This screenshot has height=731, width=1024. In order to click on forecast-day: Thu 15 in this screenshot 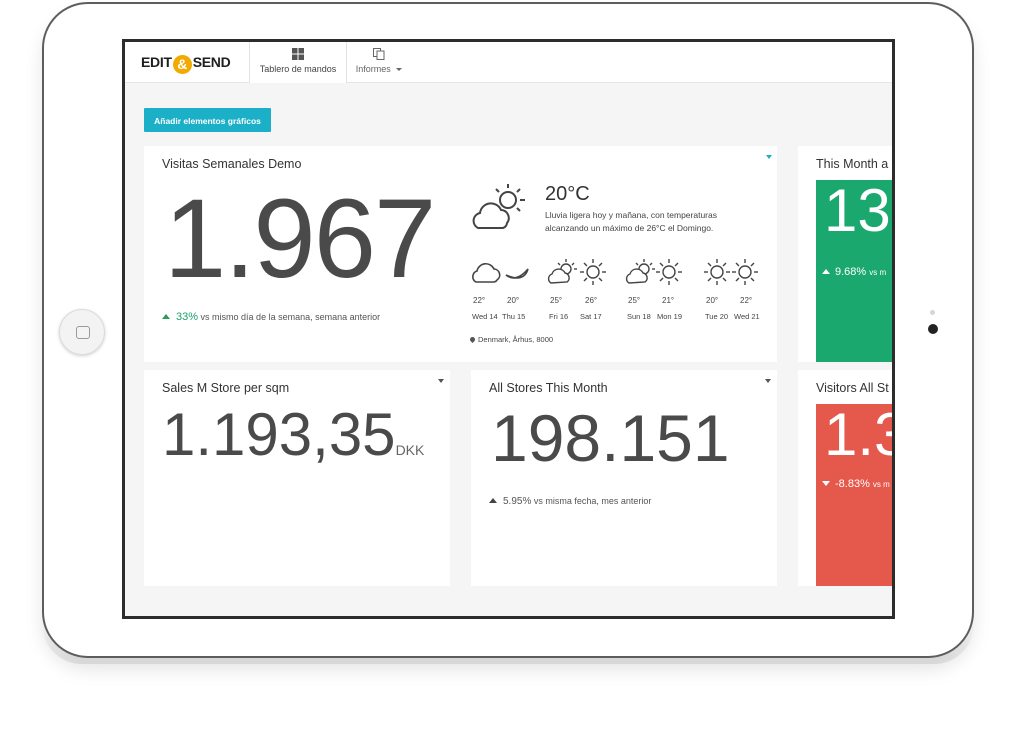, I will do `click(514, 316)`.